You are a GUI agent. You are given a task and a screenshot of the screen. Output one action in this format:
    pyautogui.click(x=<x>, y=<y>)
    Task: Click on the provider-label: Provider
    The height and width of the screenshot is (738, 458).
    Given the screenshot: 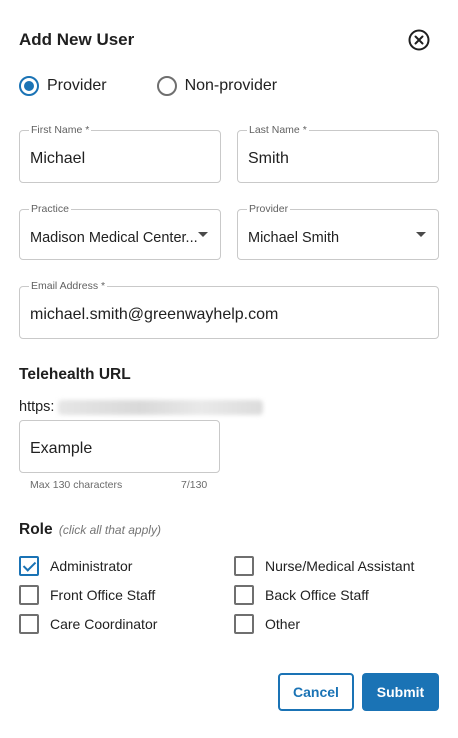 What is the action you would take?
    pyautogui.click(x=269, y=209)
    